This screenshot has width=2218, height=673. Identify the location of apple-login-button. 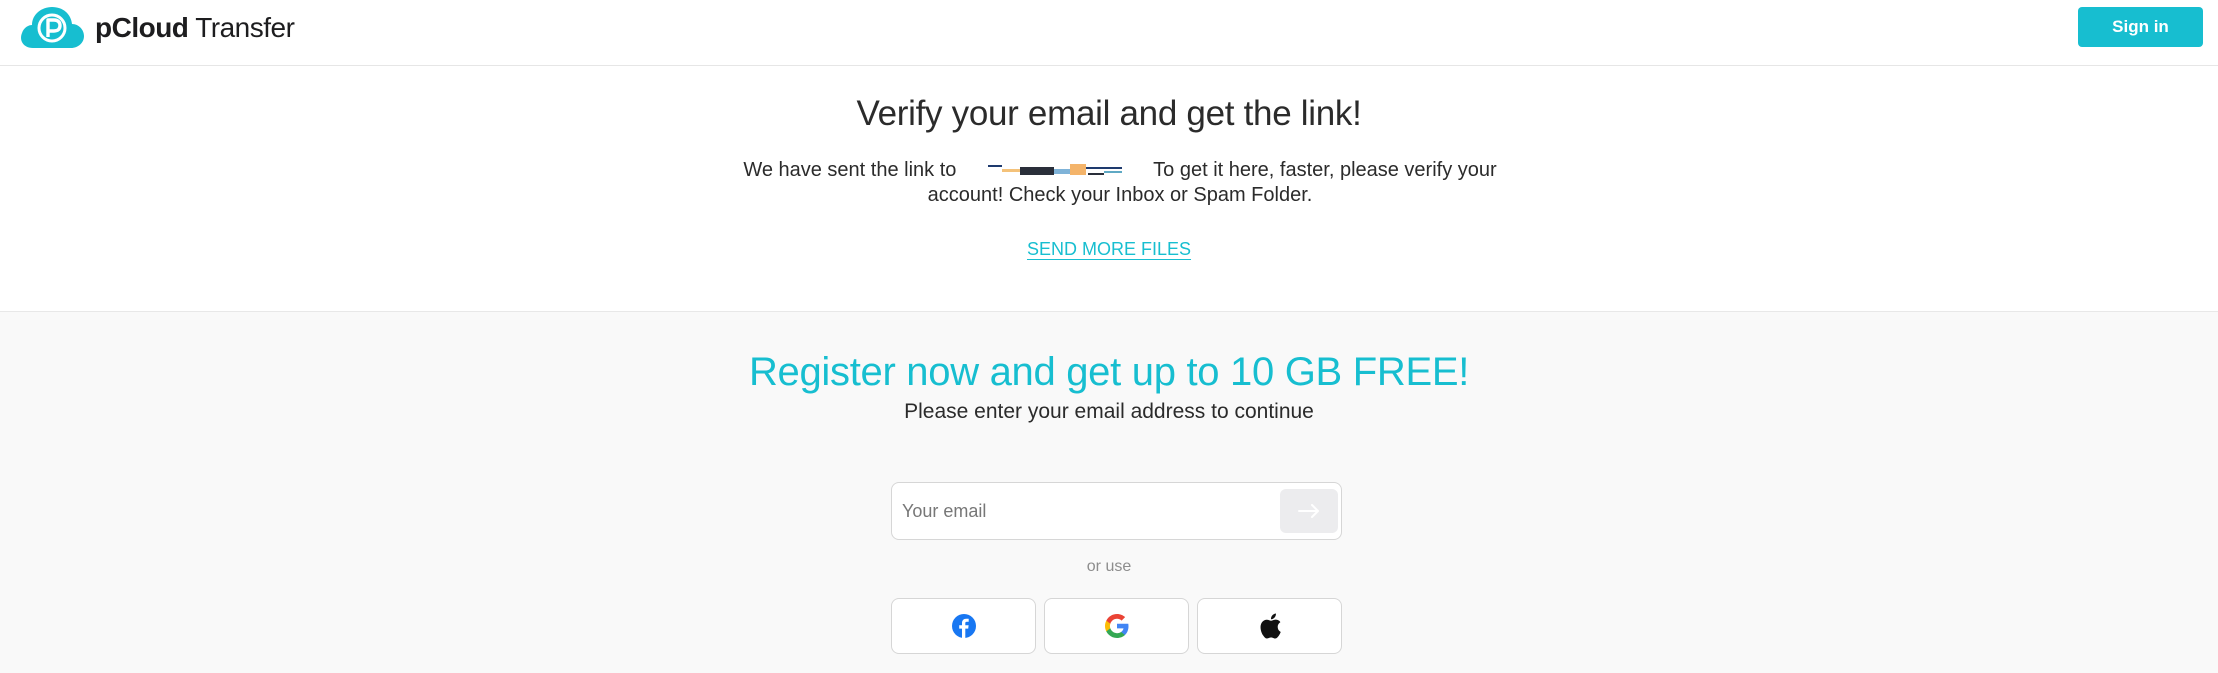
(1269, 626).